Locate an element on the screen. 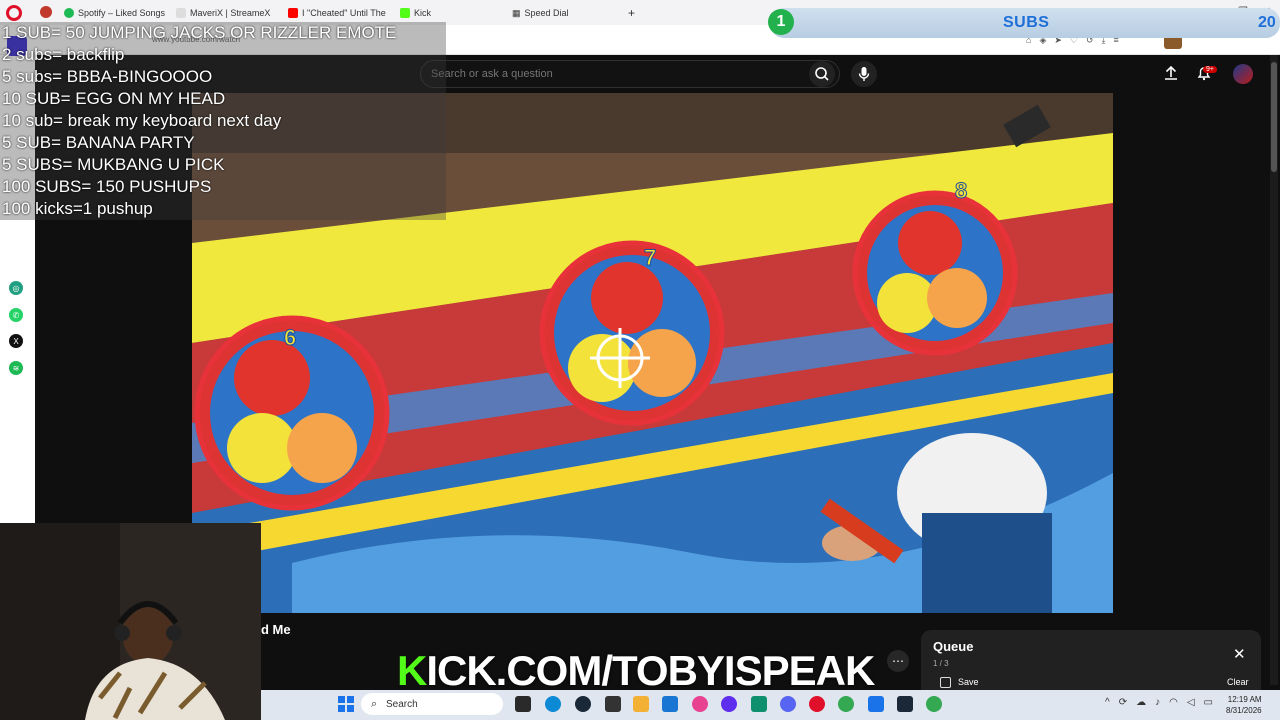 This screenshot has height=720, width=1280. clear-queue-button: Clear is located at coordinates (1238, 682).